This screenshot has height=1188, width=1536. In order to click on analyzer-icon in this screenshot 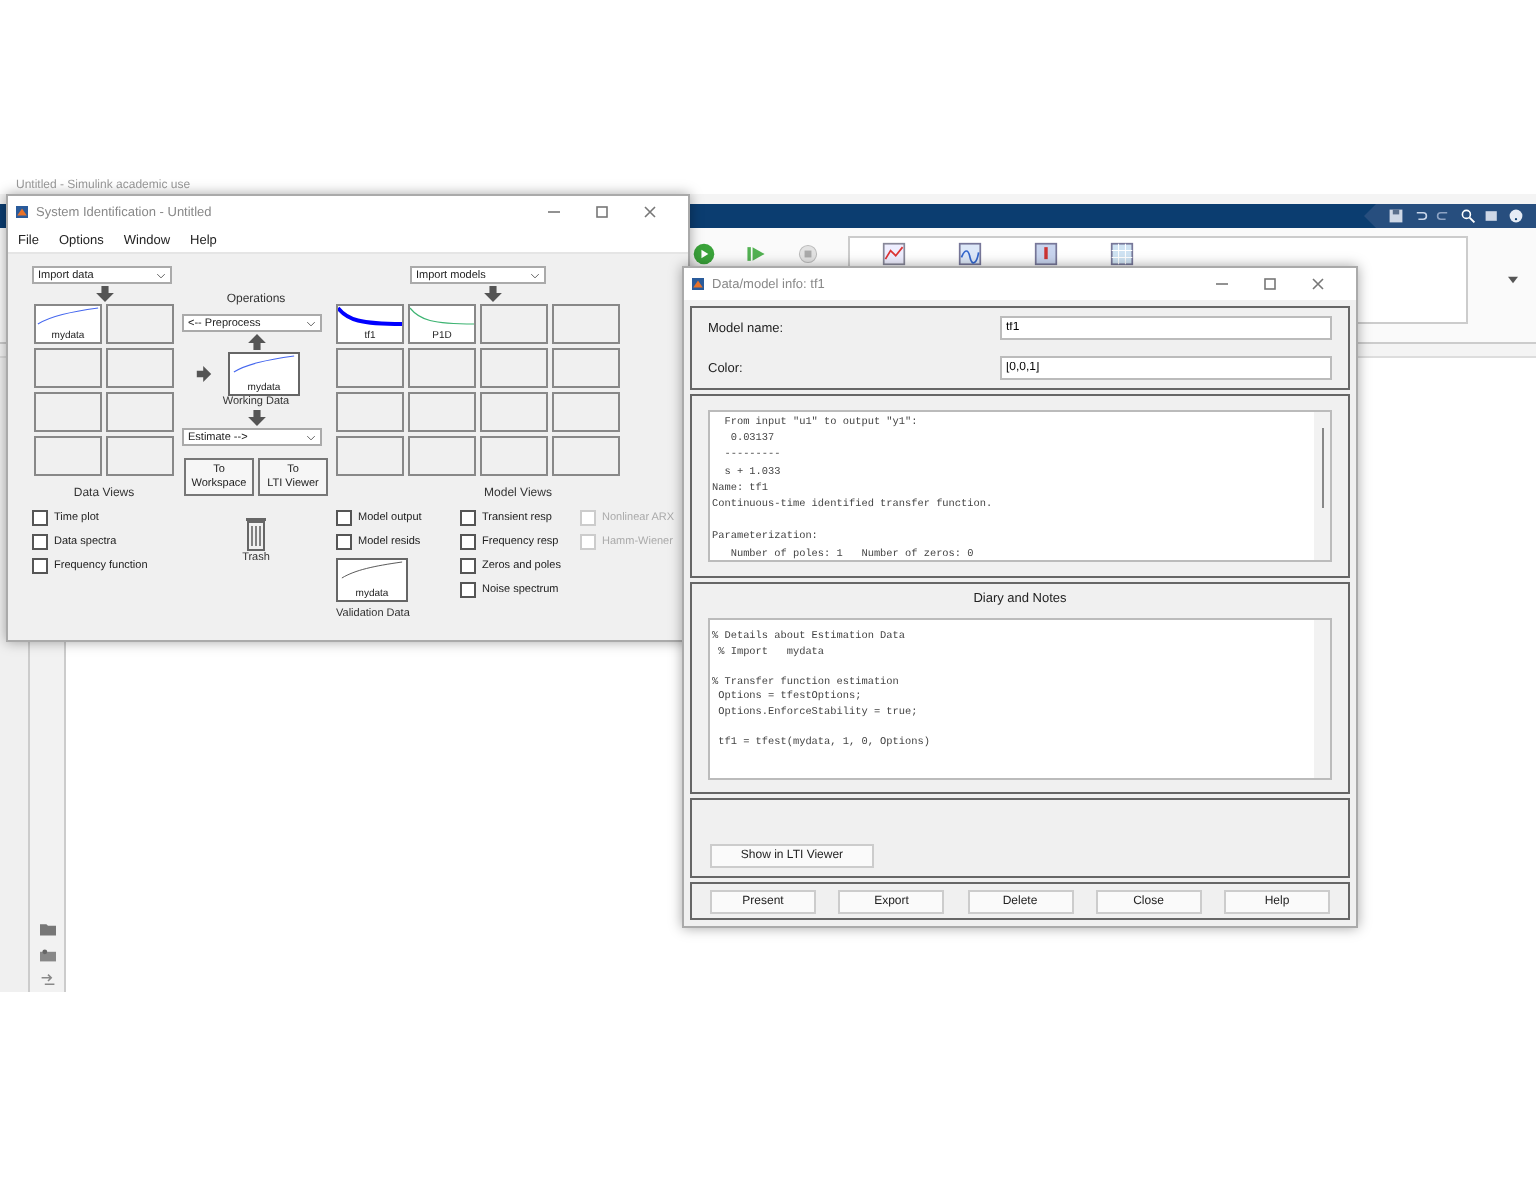, I will do `click(970, 254)`.